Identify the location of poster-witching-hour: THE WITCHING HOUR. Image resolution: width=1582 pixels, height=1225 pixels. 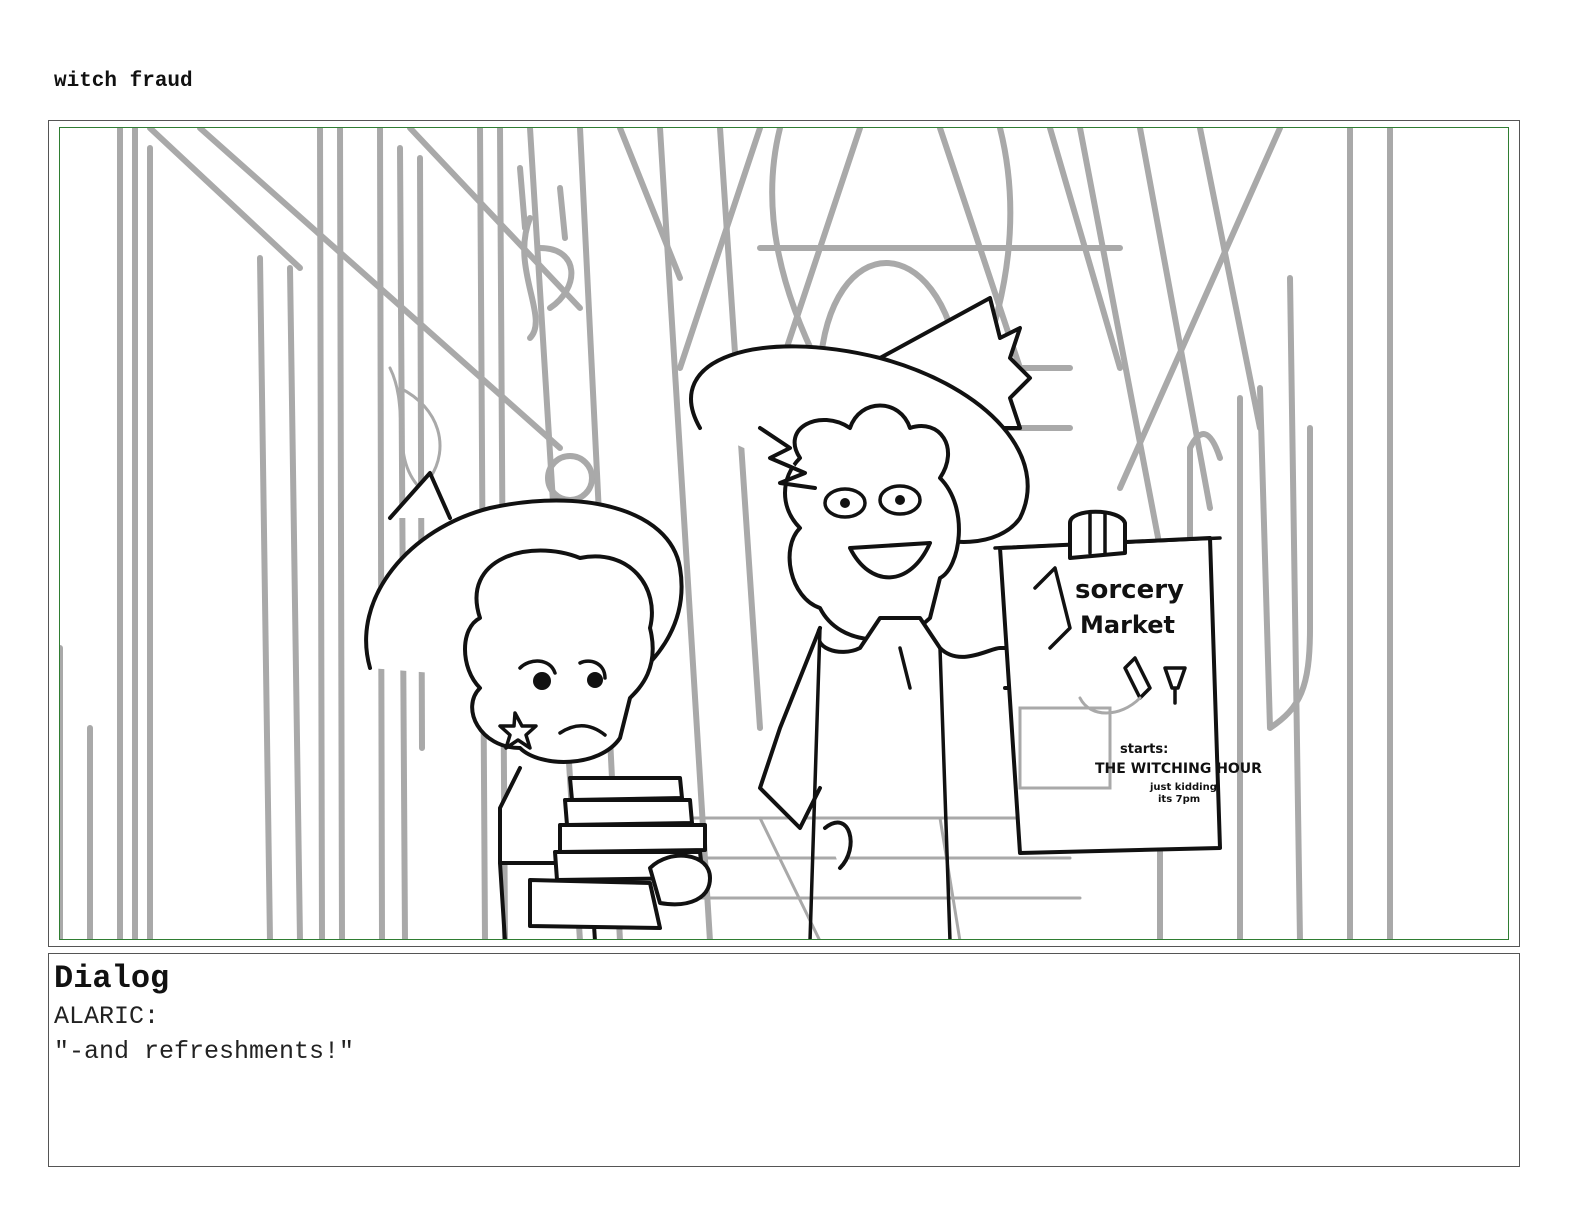
(1178, 769).